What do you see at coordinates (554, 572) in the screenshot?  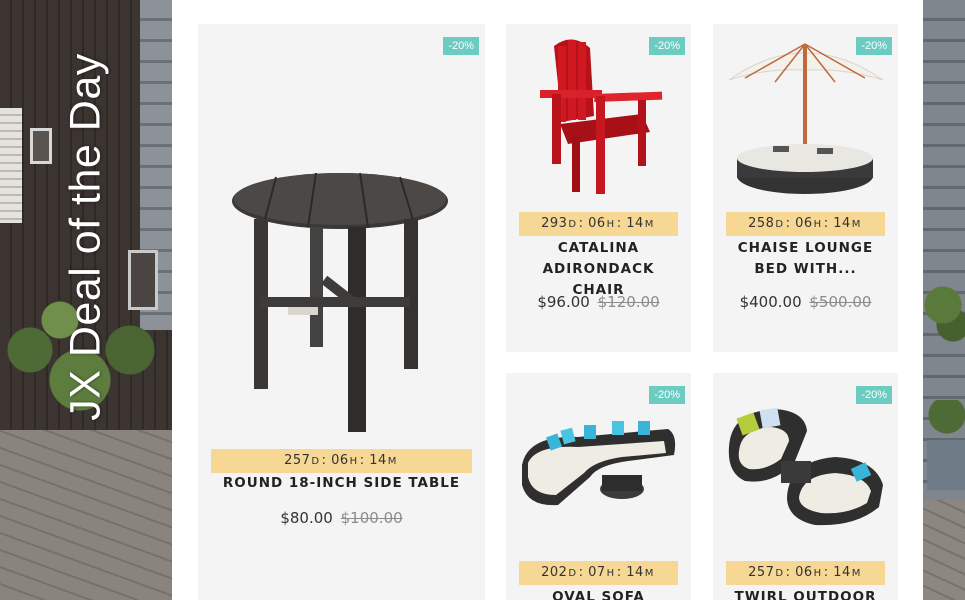 I see `countdown-days: 202` at bounding box center [554, 572].